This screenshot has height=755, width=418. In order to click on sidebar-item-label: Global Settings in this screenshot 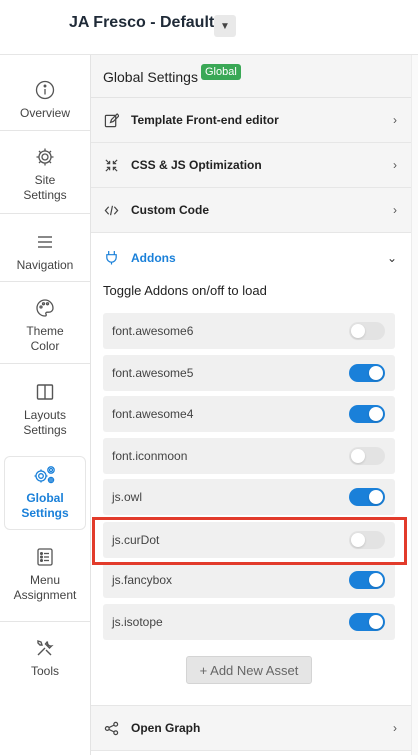, I will do `click(45, 505)`.